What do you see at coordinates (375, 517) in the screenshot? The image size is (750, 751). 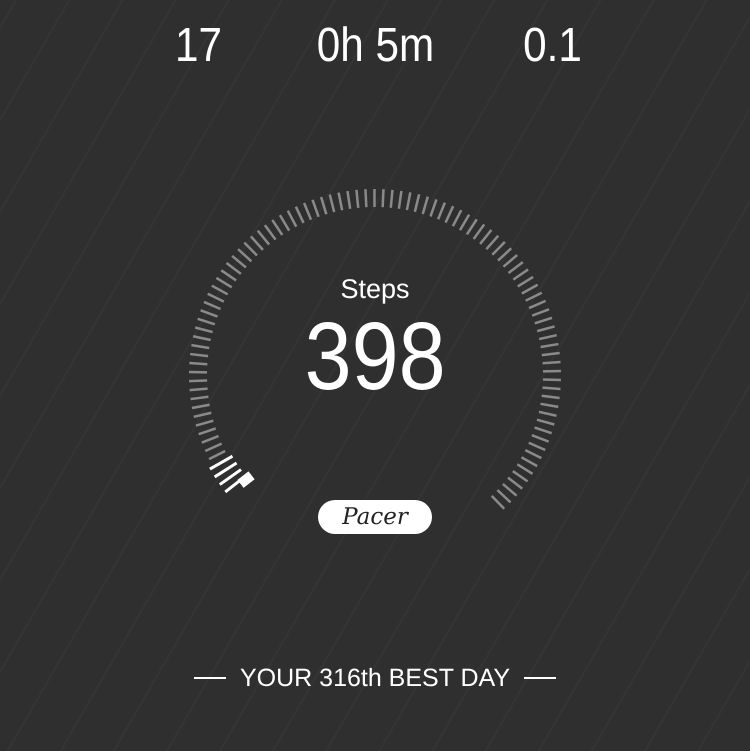 I see `brand-badge: Pacer` at bounding box center [375, 517].